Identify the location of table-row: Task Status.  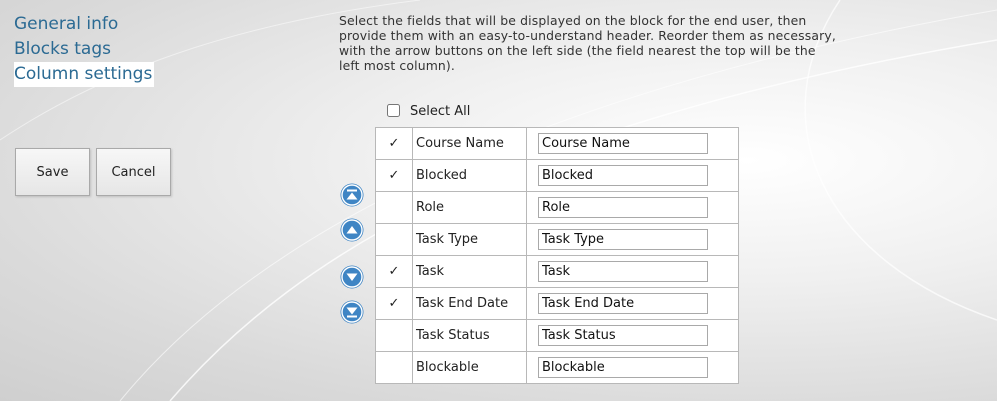
(557, 335).